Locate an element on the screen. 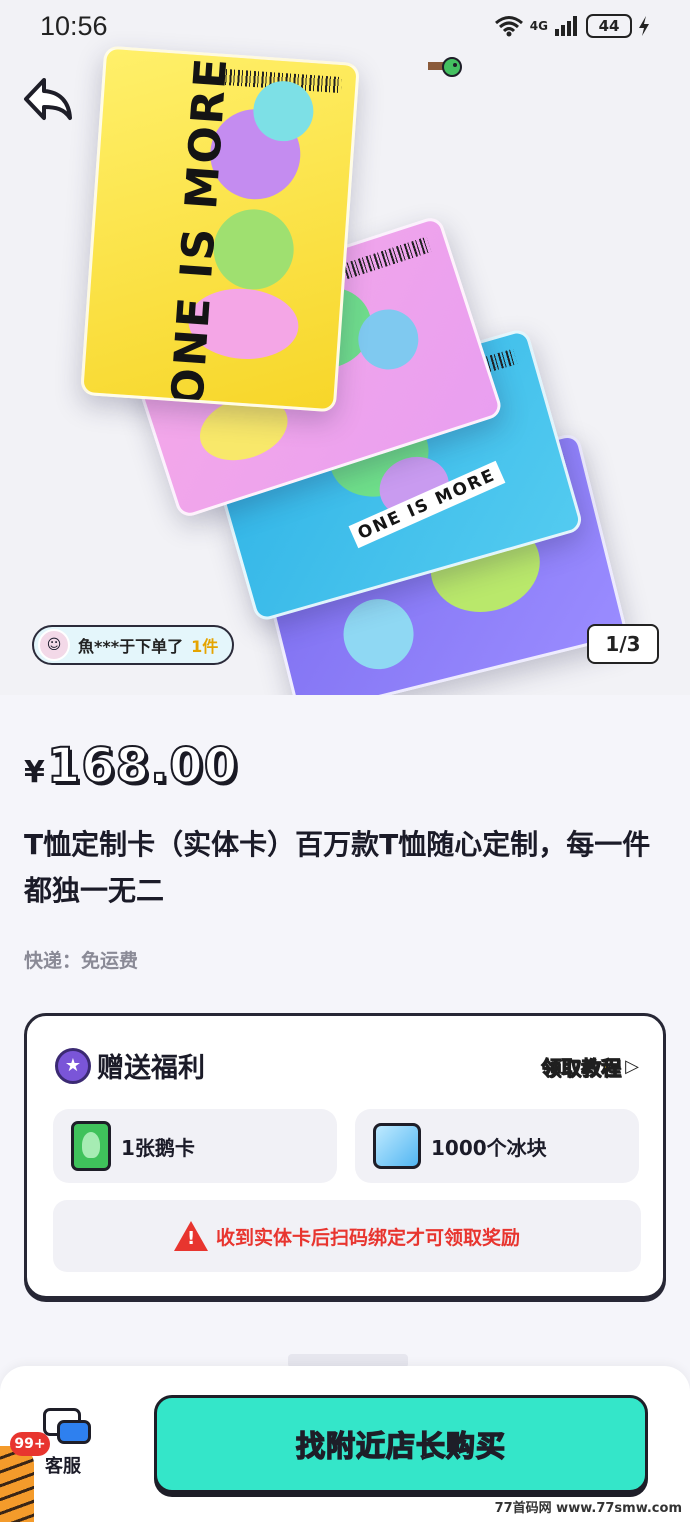  watermark: 77首码网 www.77smw.com is located at coordinates (588, 1508).